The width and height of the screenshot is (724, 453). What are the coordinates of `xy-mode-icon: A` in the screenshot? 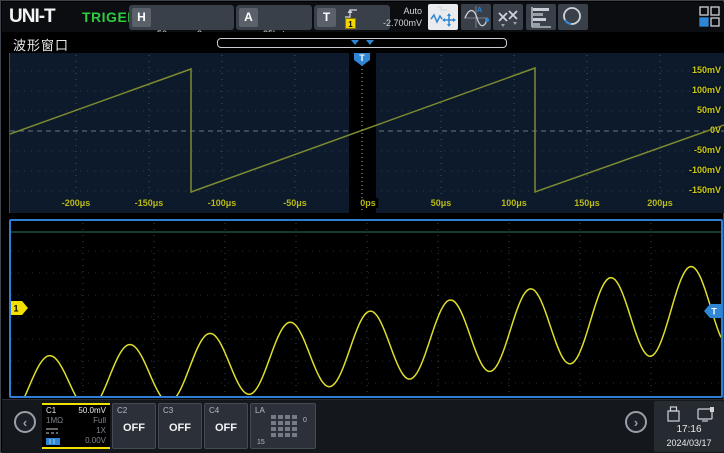 It's located at (476, 17).